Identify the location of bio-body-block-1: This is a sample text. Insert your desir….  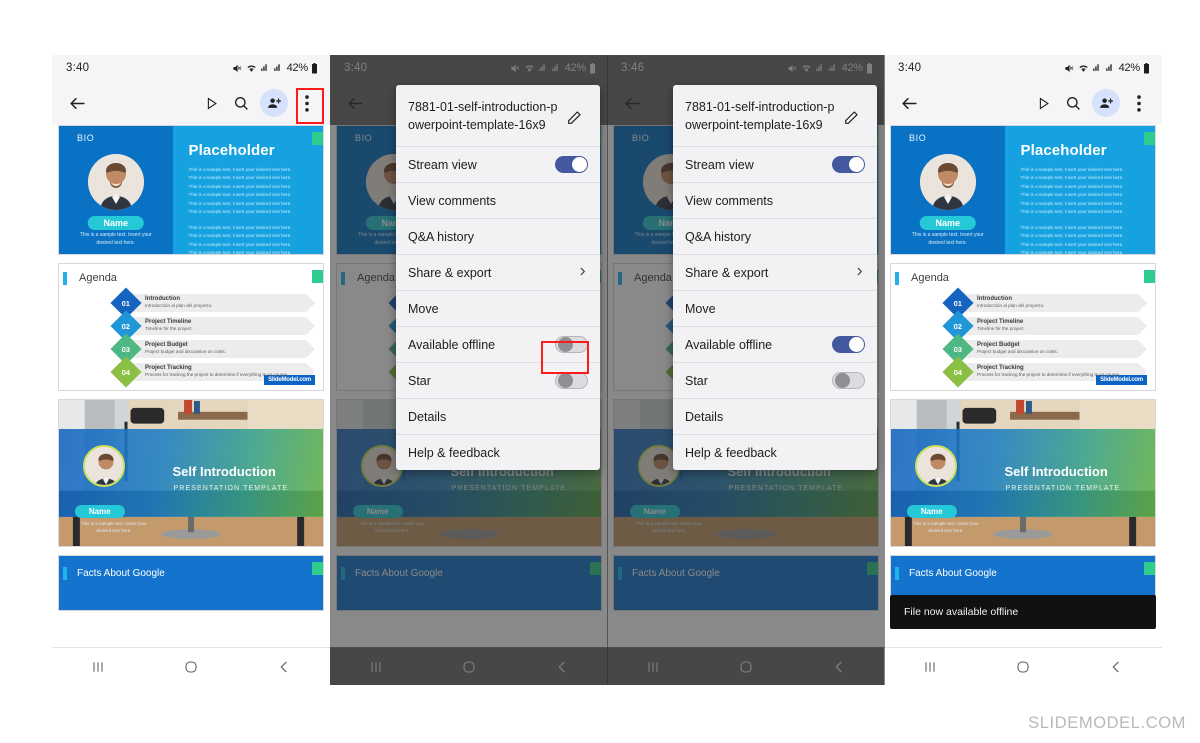
(1081, 210).